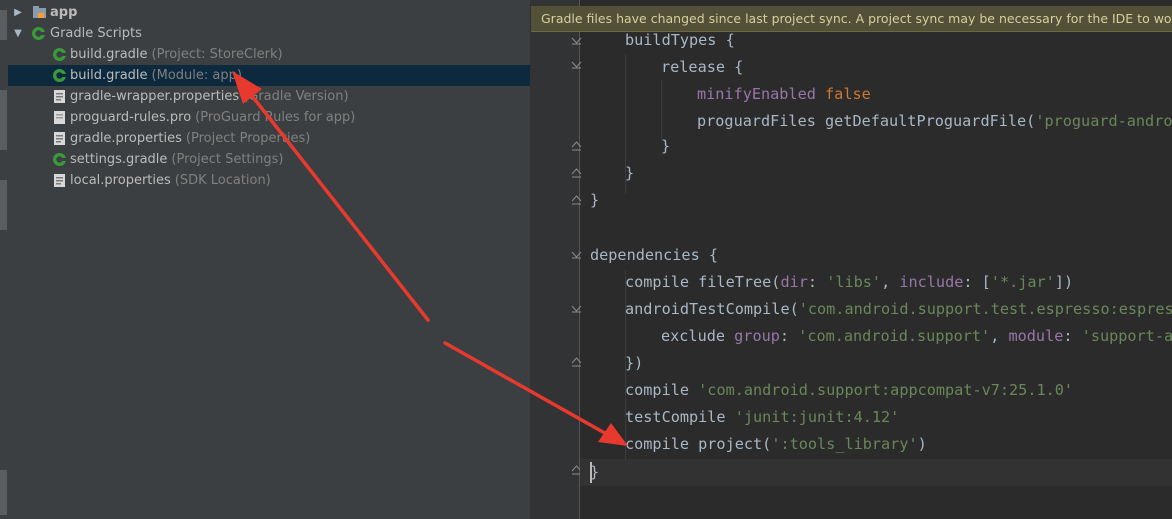 The image size is (1172, 519). Describe the element at coordinates (630, 173) in the screenshot. I see `code-line-6: }` at that location.